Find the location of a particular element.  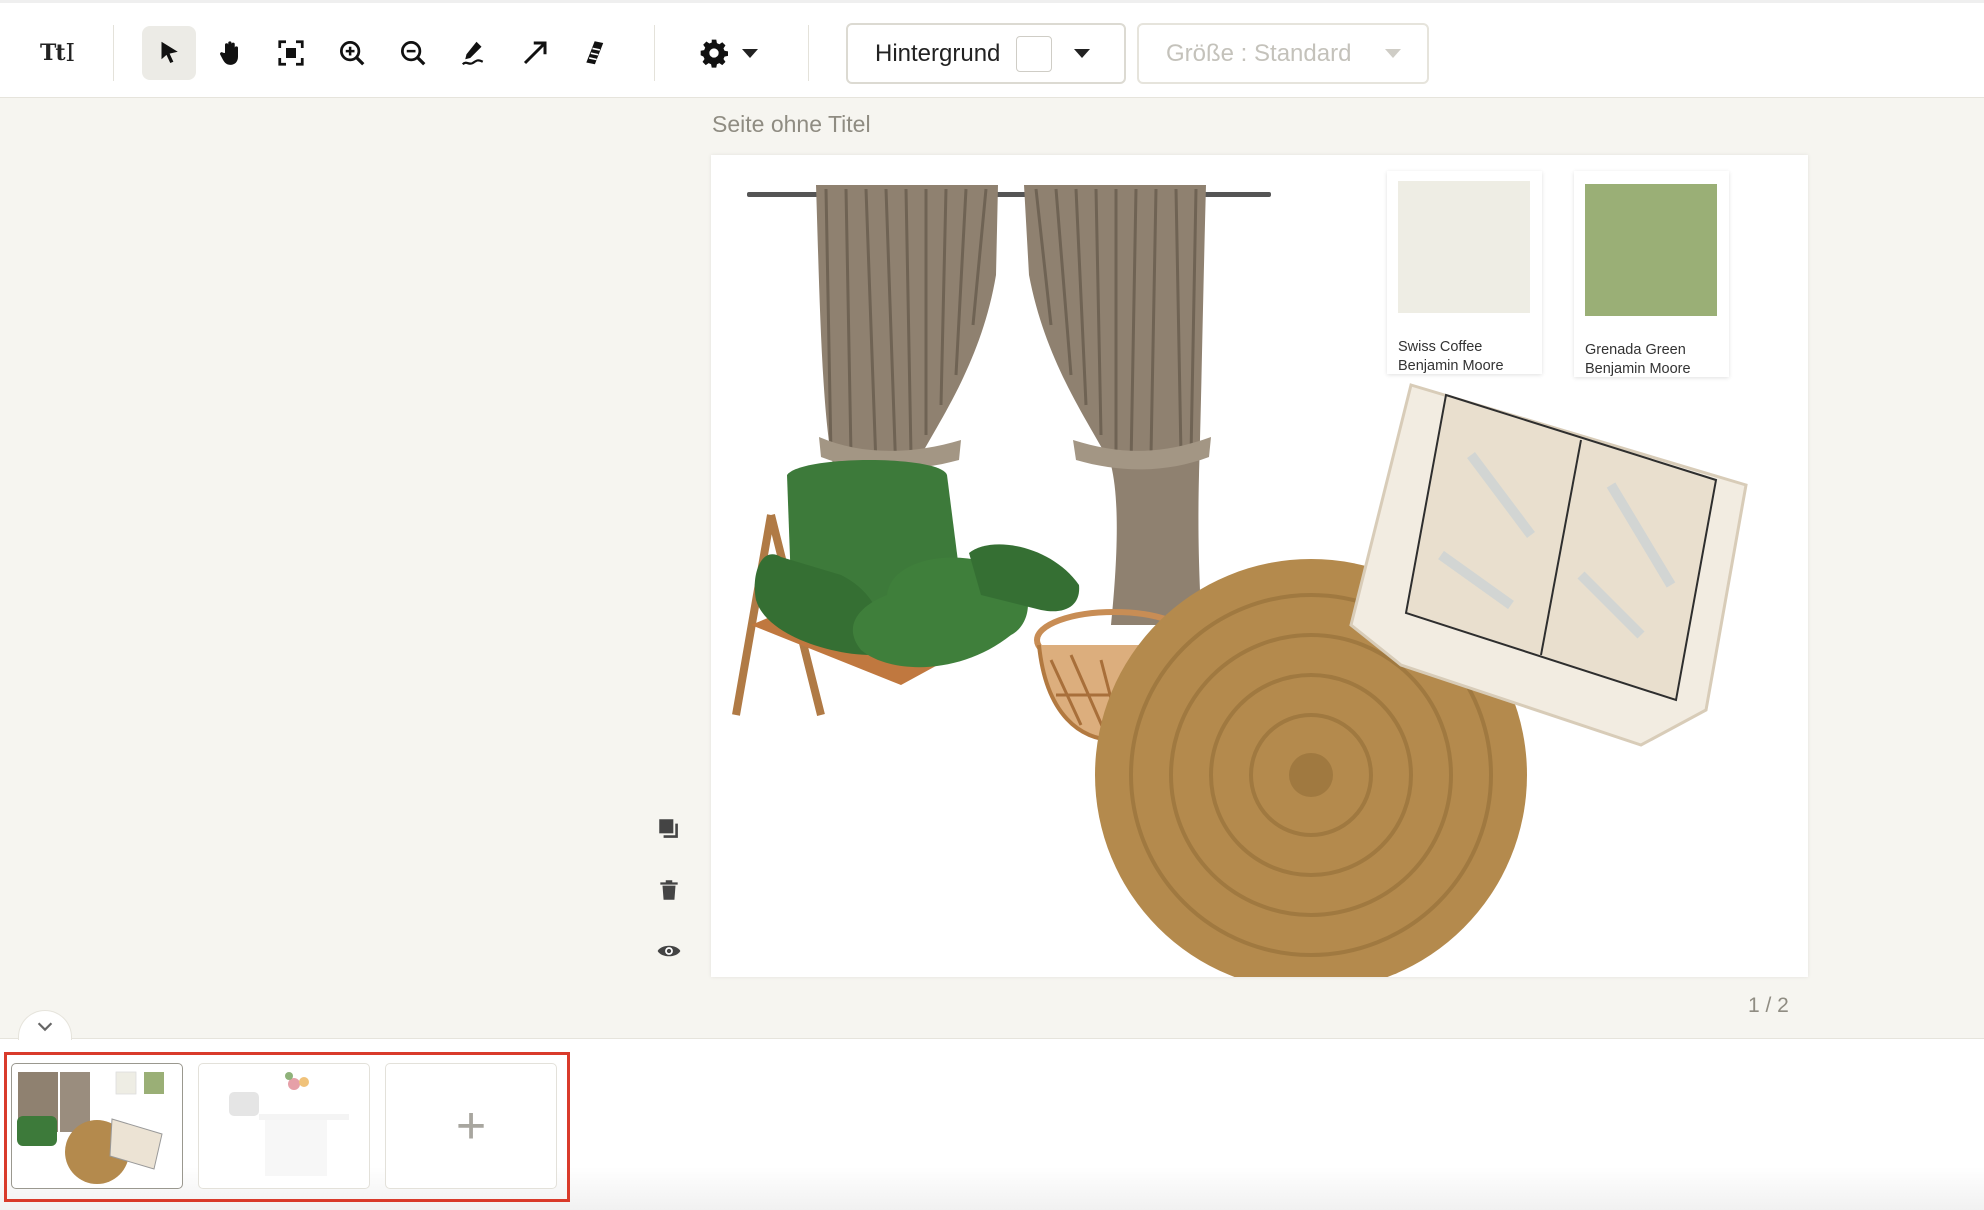

trash-icon is located at coordinates (669, 890).